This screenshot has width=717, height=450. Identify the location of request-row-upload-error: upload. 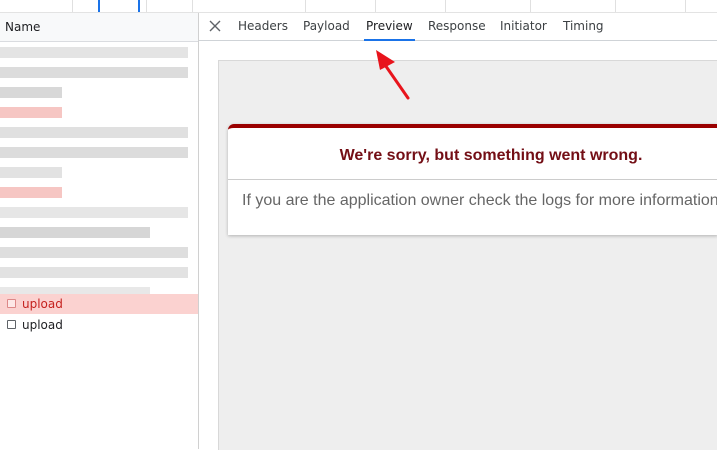
(99, 304).